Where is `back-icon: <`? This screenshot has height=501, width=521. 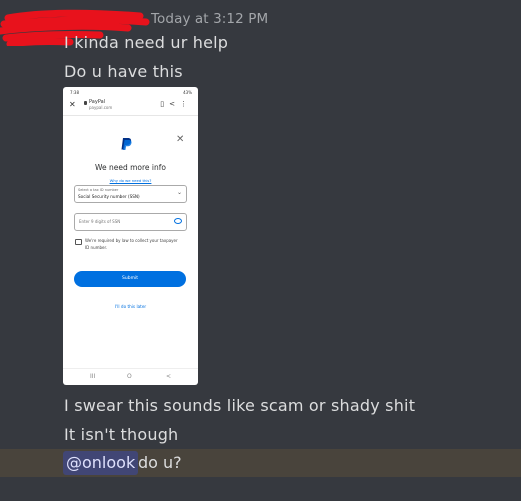
back-icon: < is located at coordinates (169, 376).